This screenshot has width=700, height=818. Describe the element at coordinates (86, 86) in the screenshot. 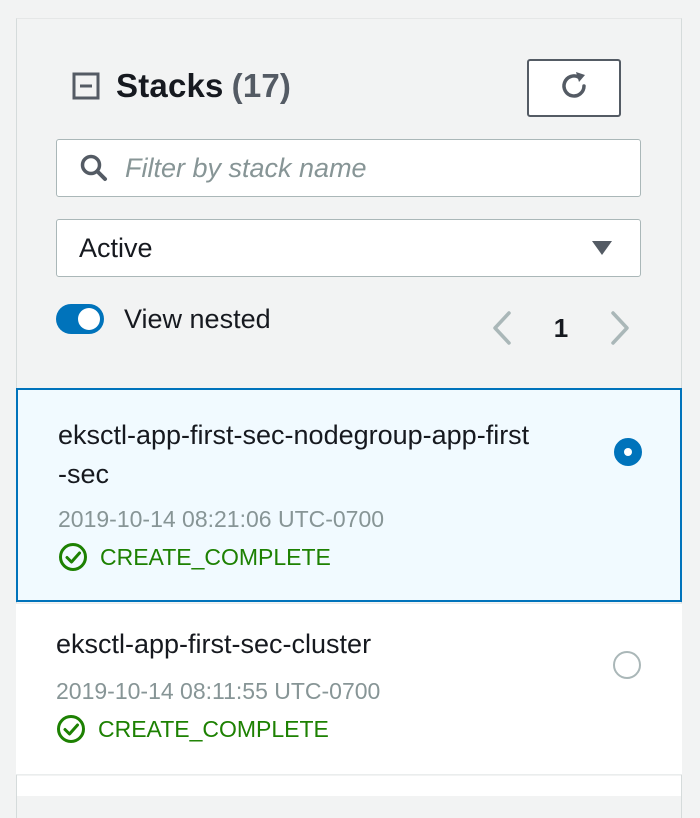

I see `collapse-icon` at that location.